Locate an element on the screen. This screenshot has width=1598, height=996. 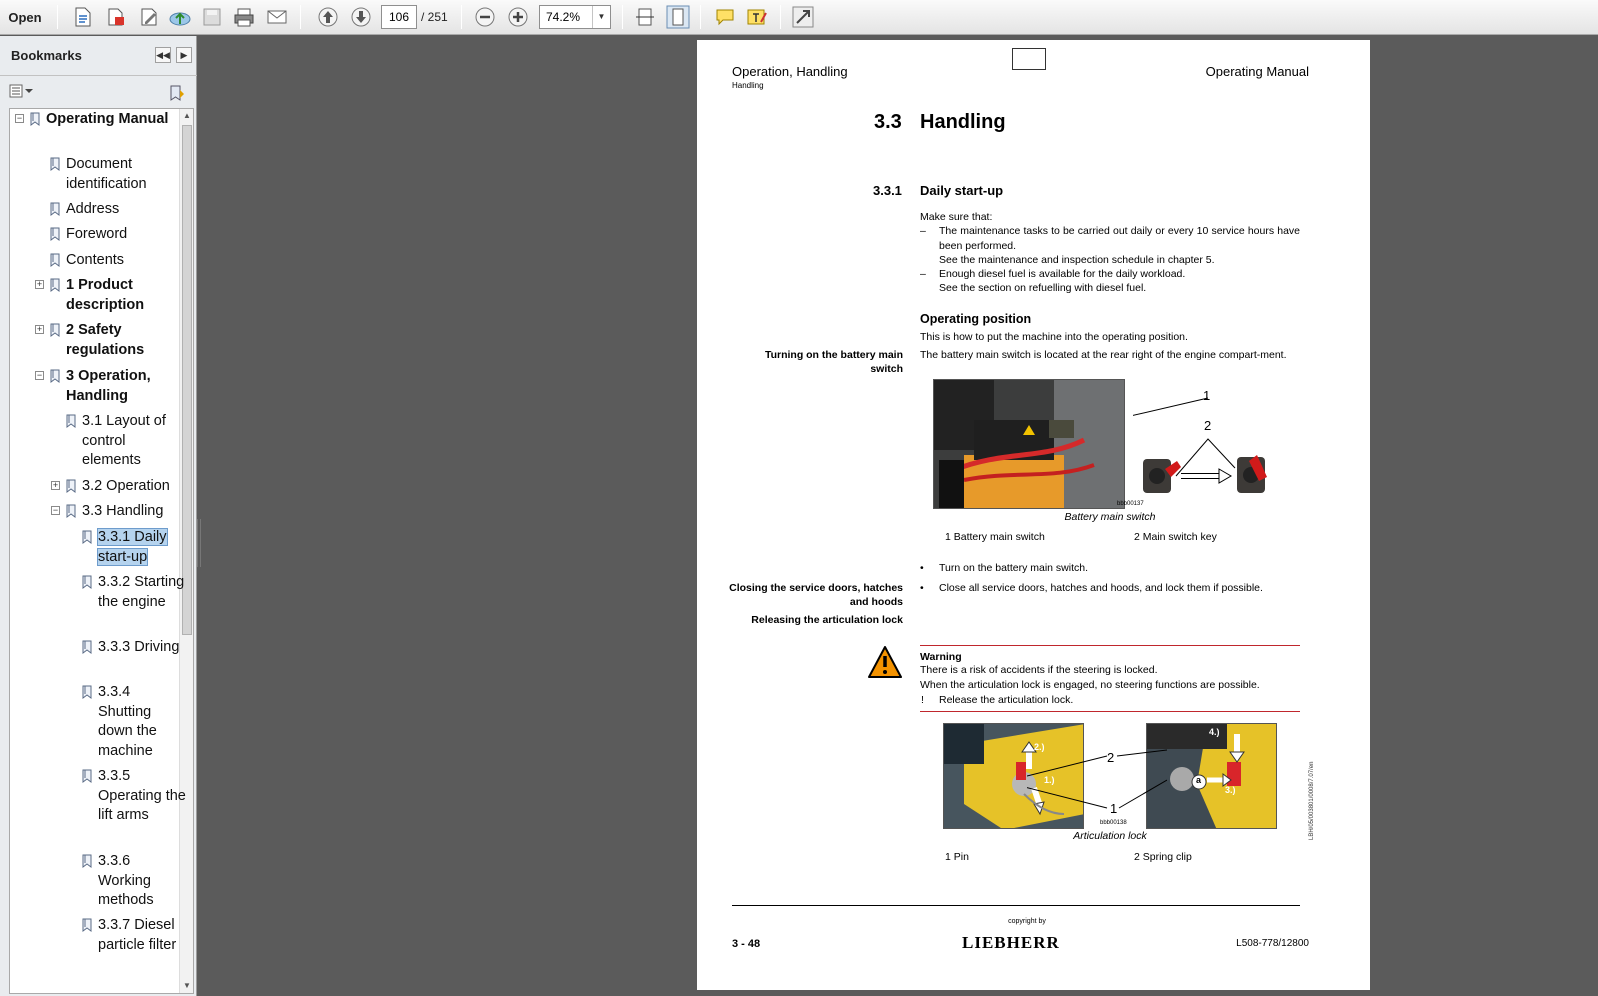
new-bookmark-icon is located at coordinates (177, 94).